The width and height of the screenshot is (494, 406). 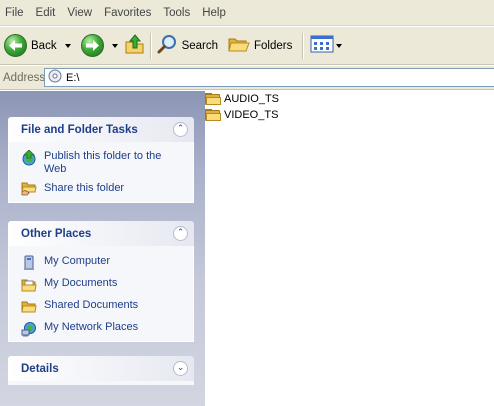 What do you see at coordinates (200, 45) in the screenshot?
I see `search-label: Search` at bounding box center [200, 45].